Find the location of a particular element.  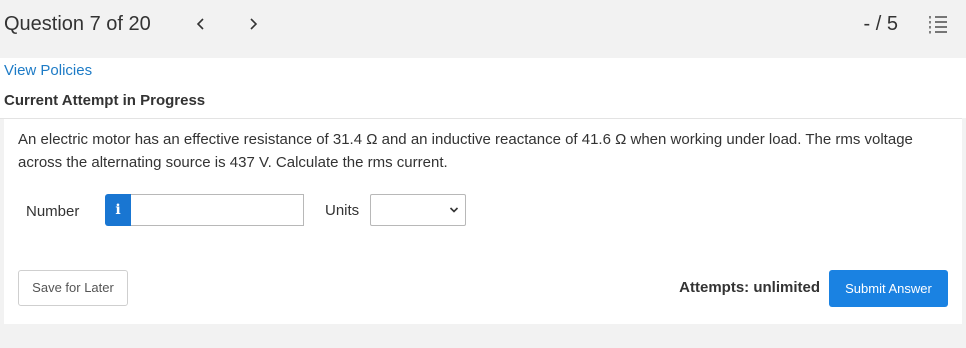

view-policies-link: View Policies is located at coordinates (48, 70).